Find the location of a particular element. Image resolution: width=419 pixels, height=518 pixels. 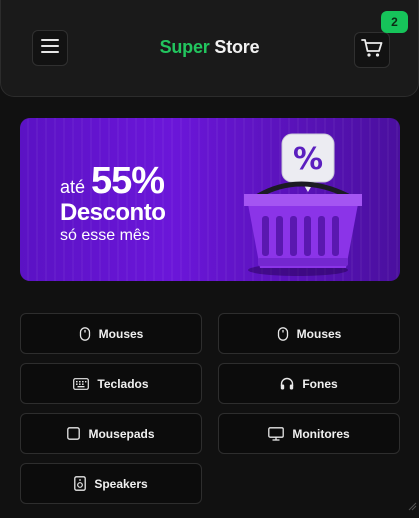

promo-line-discount: até 55% is located at coordinates (112, 181).